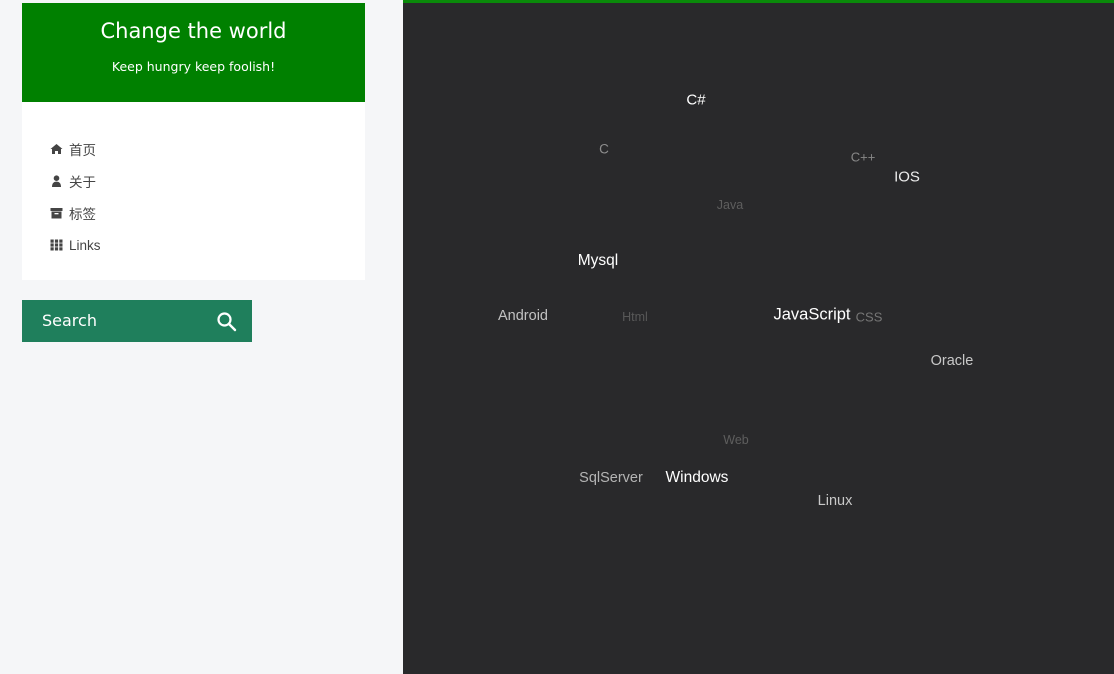 Image resolution: width=1114 pixels, height=674 pixels. I want to click on tag-web: Web, so click(735, 440).